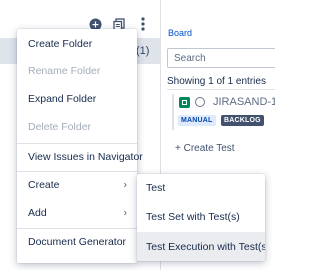  I want to click on test-issue-type-icon, so click(184, 102).